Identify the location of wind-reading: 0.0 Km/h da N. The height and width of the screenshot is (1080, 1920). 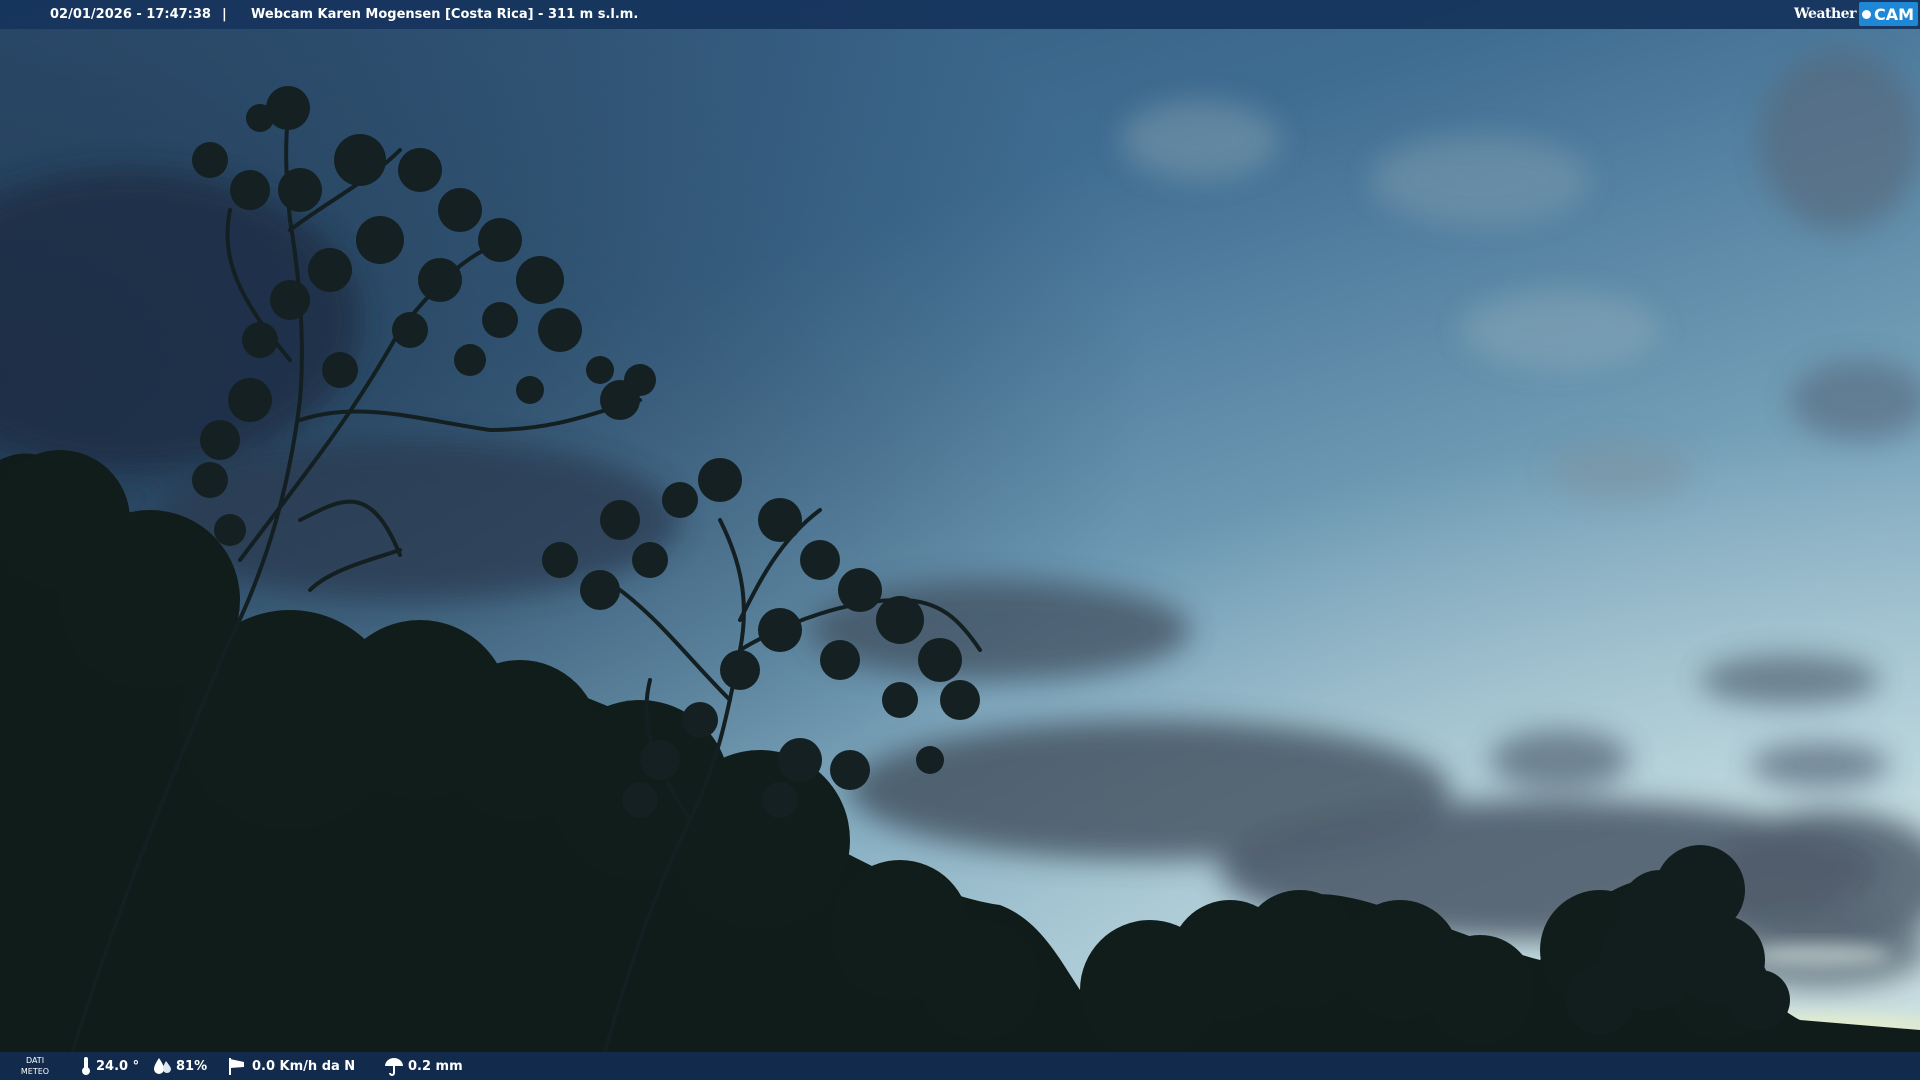
(290, 1066).